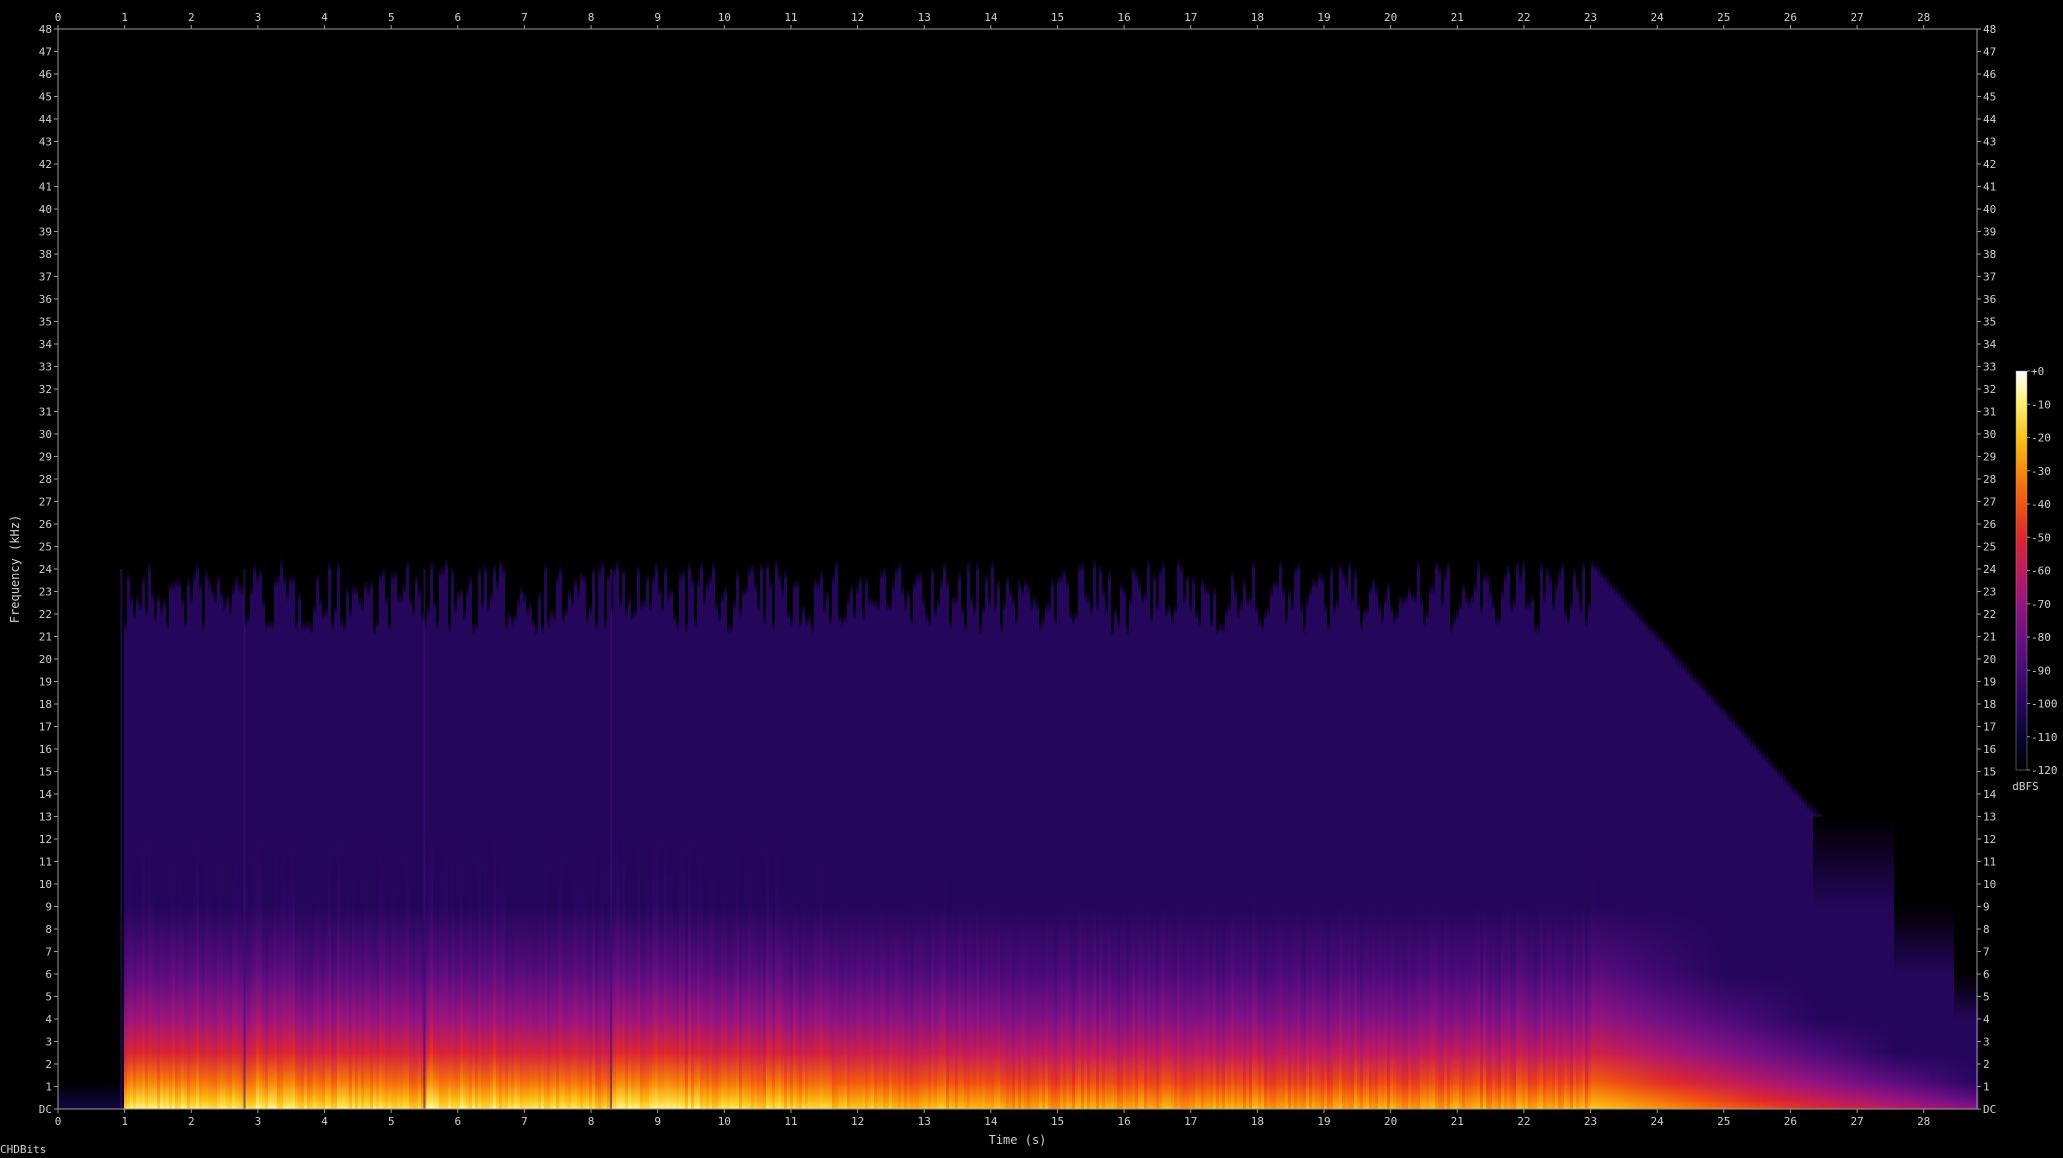 This screenshot has height=1158, width=2063. What do you see at coordinates (1986, 1019) in the screenshot?
I see `y-tick-label-right: 4` at bounding box center [1986, 1019].